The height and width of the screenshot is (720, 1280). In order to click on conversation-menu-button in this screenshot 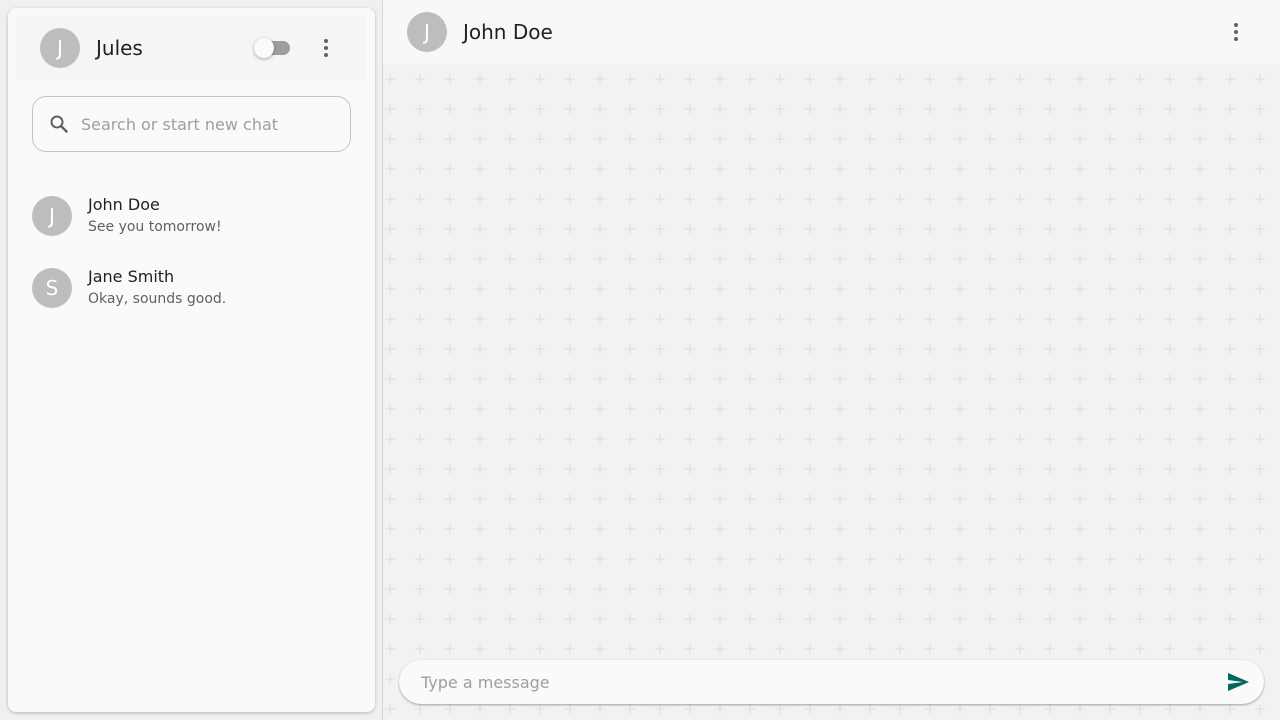, I will do `click(1236, 32)`.